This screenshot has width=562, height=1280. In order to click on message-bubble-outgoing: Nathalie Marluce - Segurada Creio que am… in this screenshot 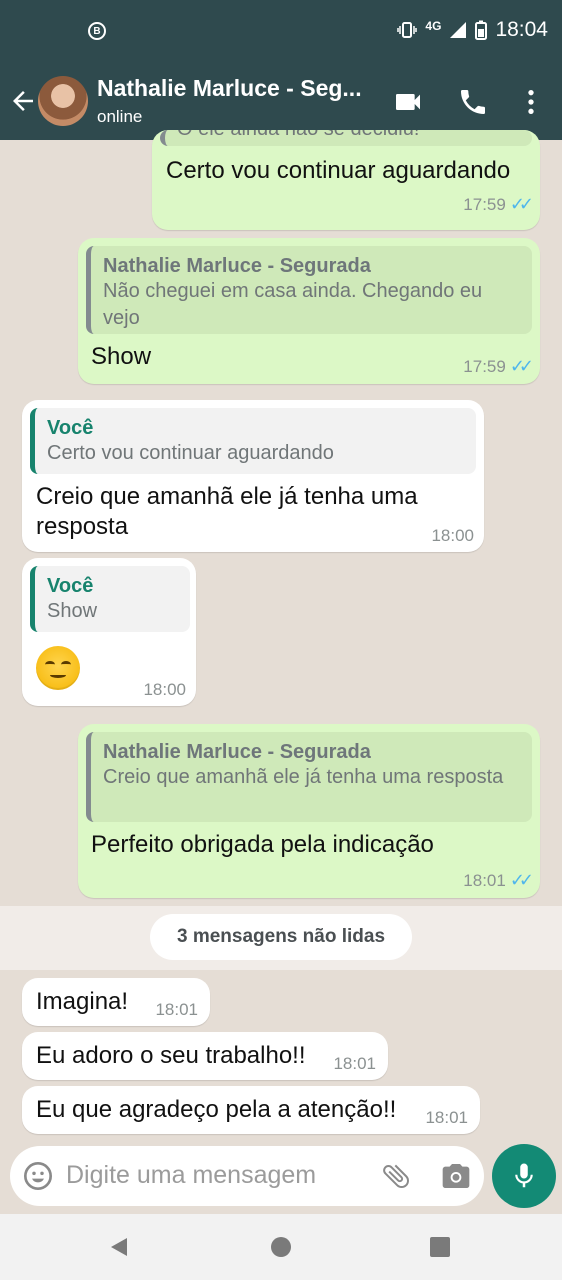, I will do `click(309, 811)`.